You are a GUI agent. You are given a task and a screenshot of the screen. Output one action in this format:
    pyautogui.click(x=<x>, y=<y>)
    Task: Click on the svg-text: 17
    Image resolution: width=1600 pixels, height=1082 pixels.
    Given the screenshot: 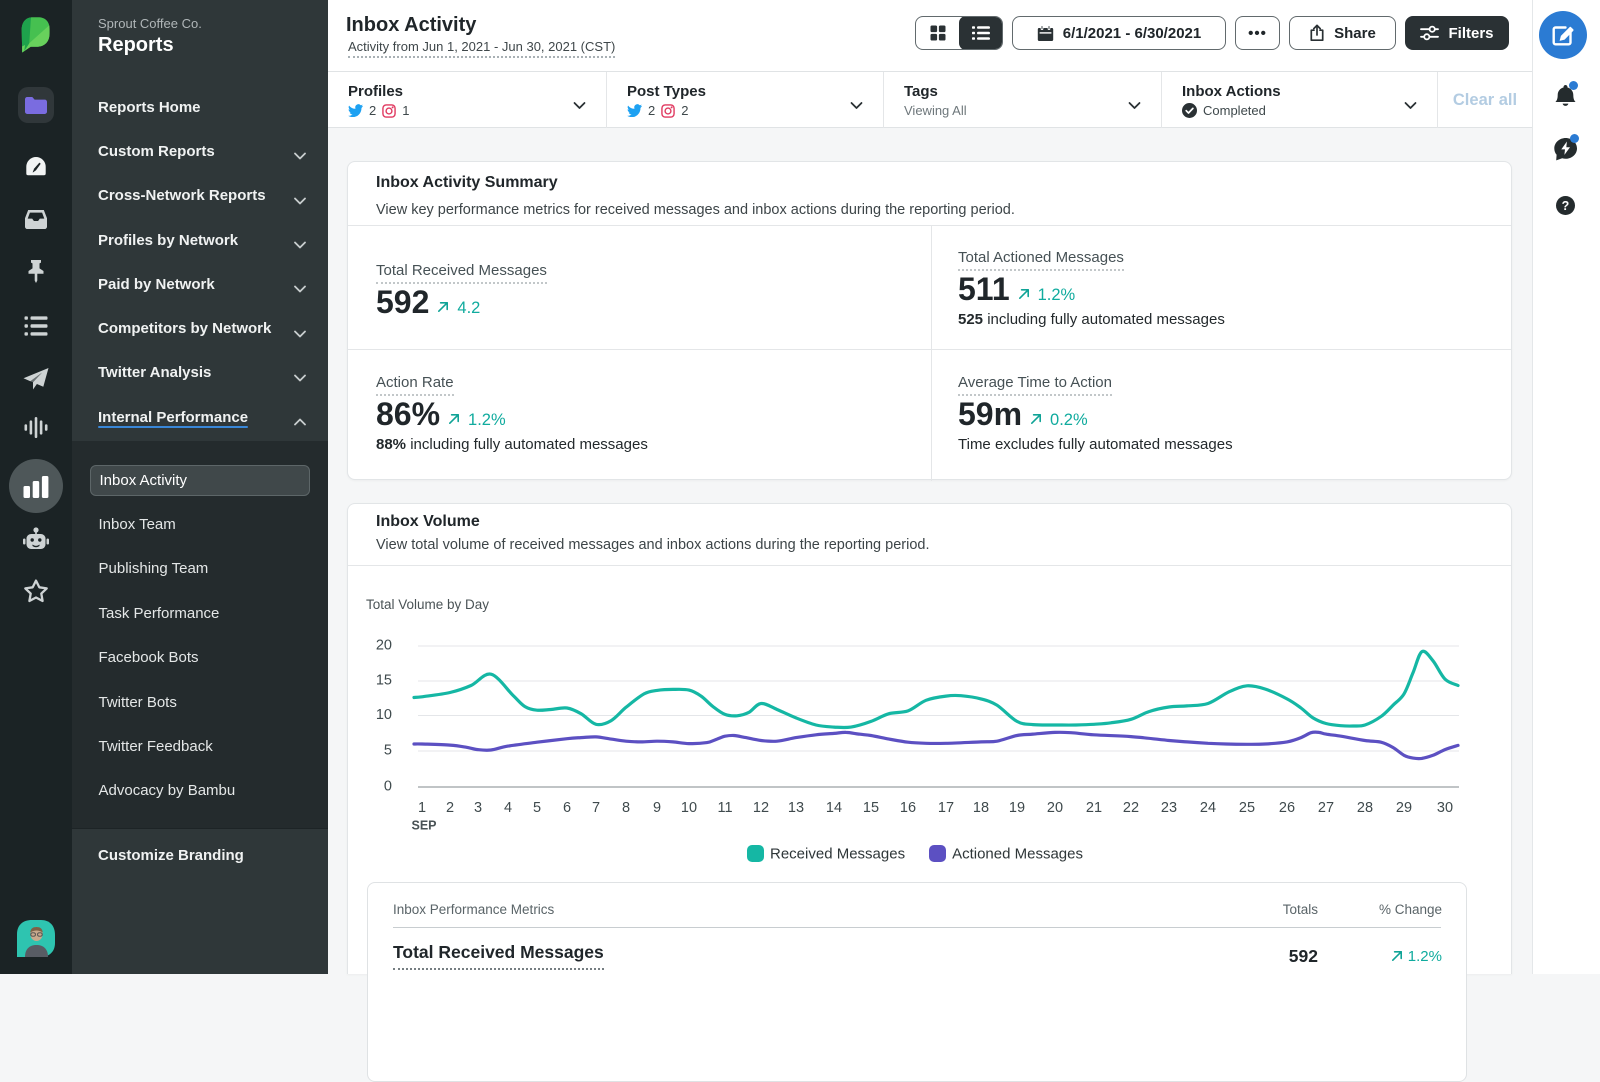 What is the action you would take?
    pyautogui.click(x=946, y=808)
    